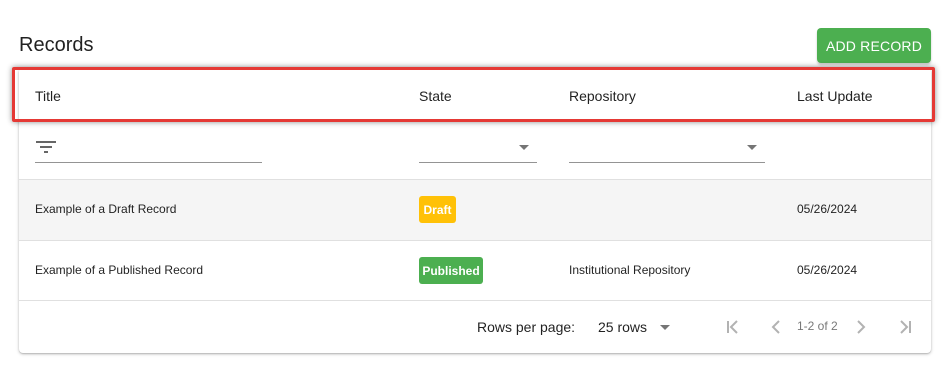 The width and height of the screenshot is (942, 370). Describe the element at coordinates (874, 45) in the screenshot. I see `add-record-button: ADD RECORD` at that location.